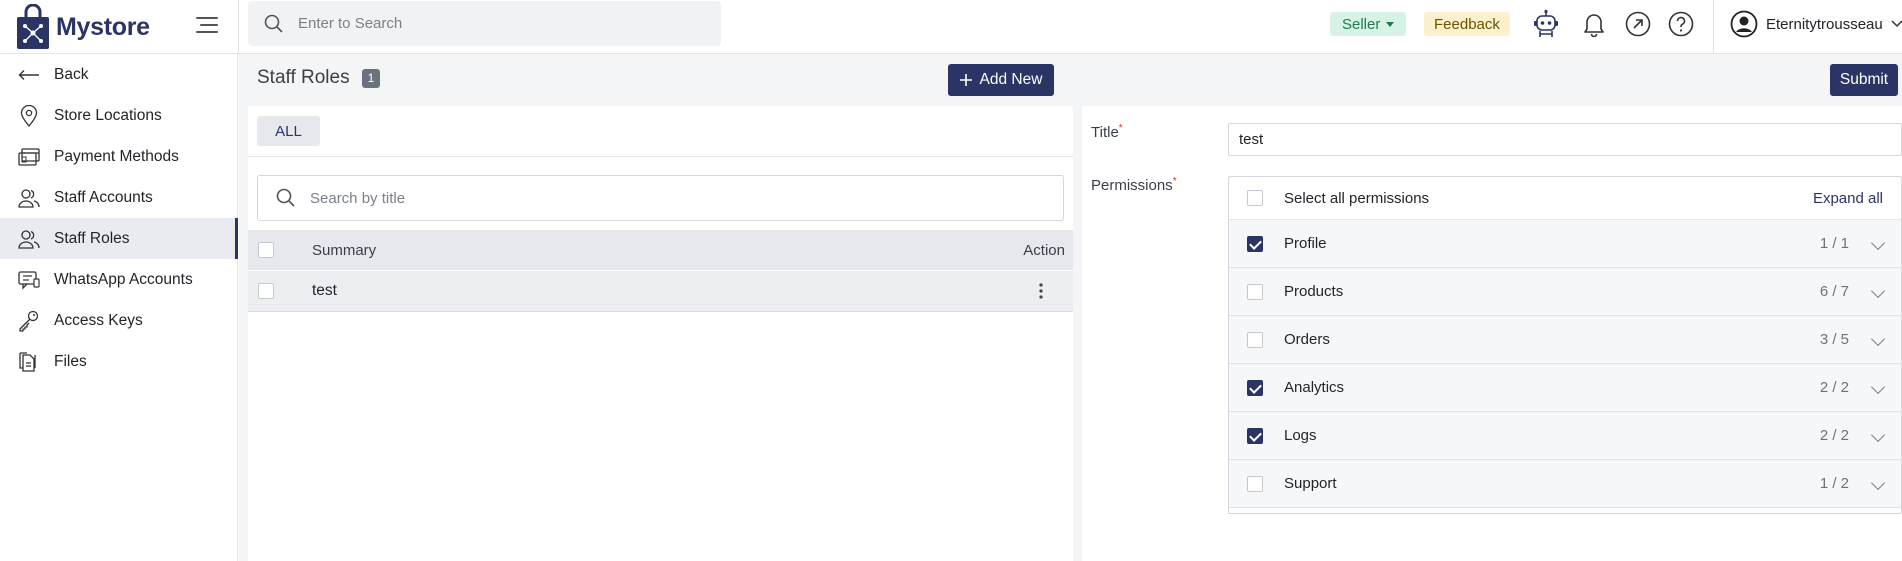 The image size is (1902, 561). Describe the element at coordinates (1565, 340) in the screenshot. I see `permission-row-orders: Orders 3 / 5` at that location.